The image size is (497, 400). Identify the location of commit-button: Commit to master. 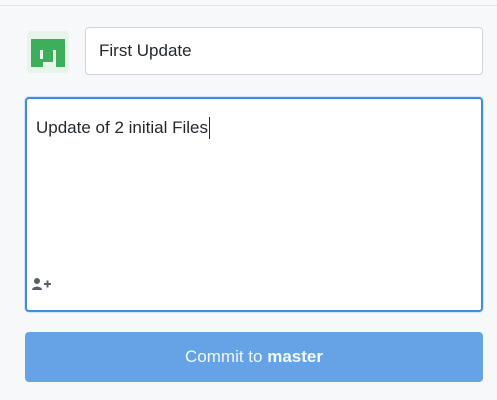
(254, 357).